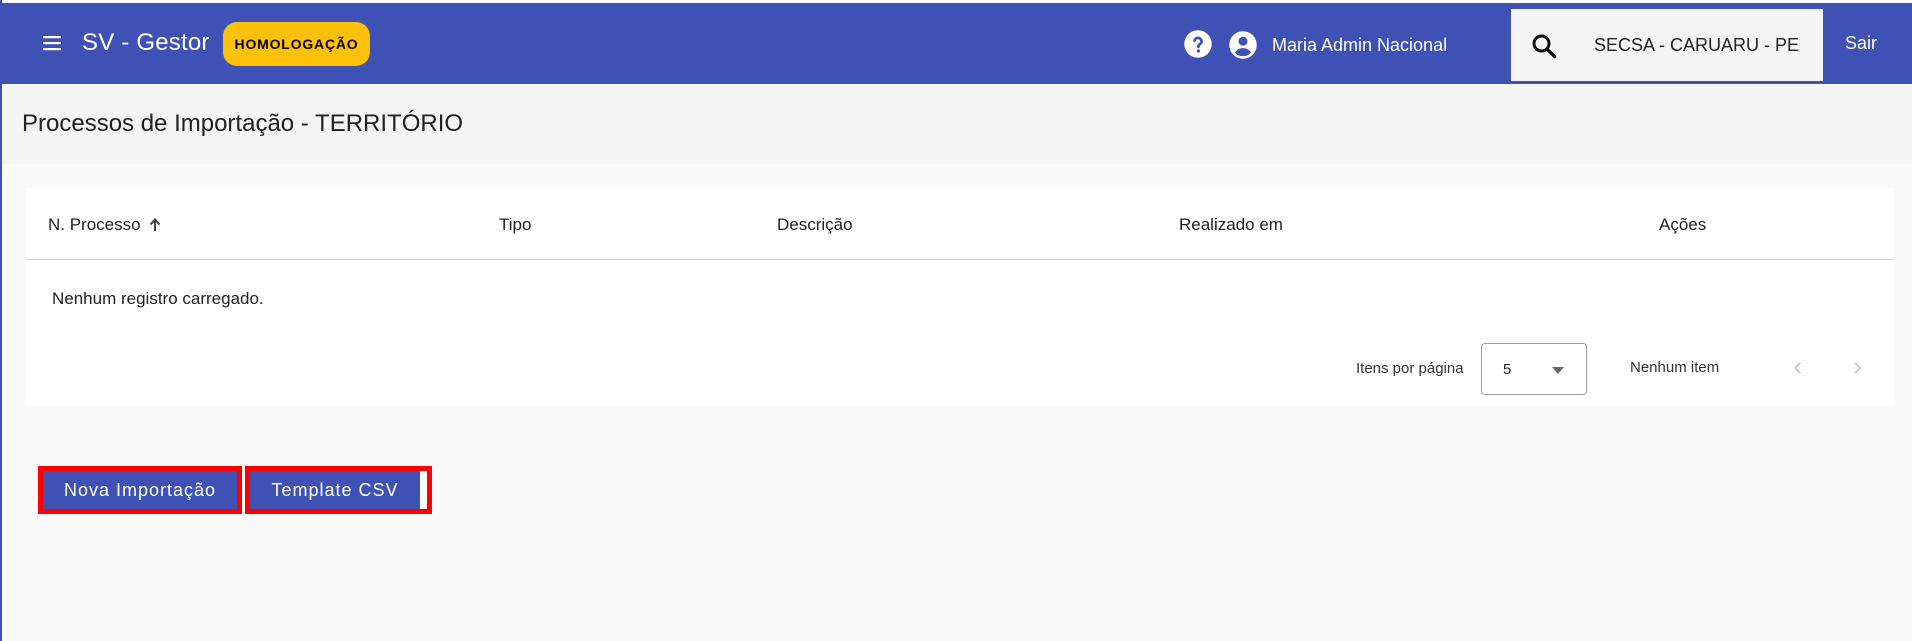 The height and width of the screenshot is (641, 1912). I want to click on help-button, so click(1198, 44).